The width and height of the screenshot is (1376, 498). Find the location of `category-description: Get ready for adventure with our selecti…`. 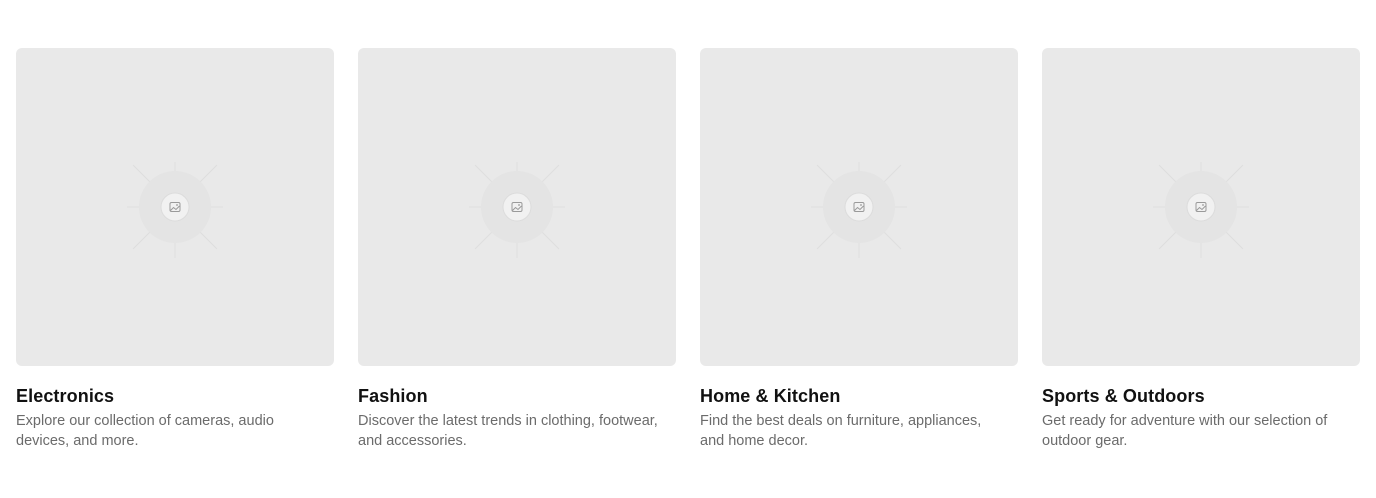

category-description: Get ready for adventure with our selecti… is located at coordinates (1185, 431).